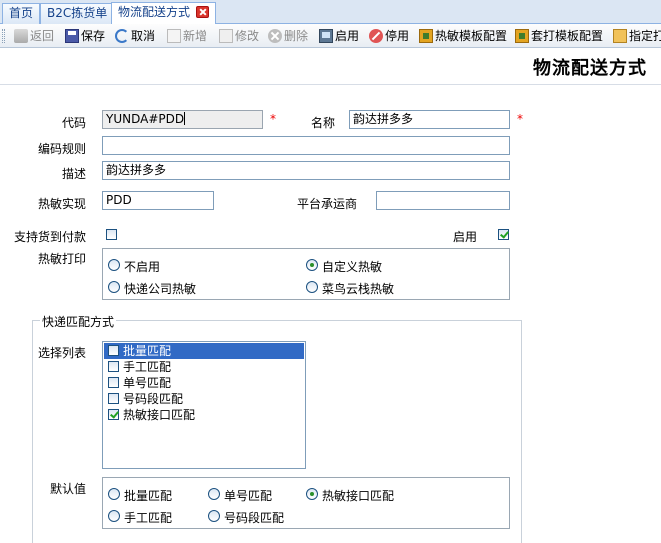 Image resolution: width=661 pixels, height=543 pixels. What do you see at coordinates (383, 119) in the screenshot?
I see `name-value: 韵达拼多多` at bounding box center [383, 119].